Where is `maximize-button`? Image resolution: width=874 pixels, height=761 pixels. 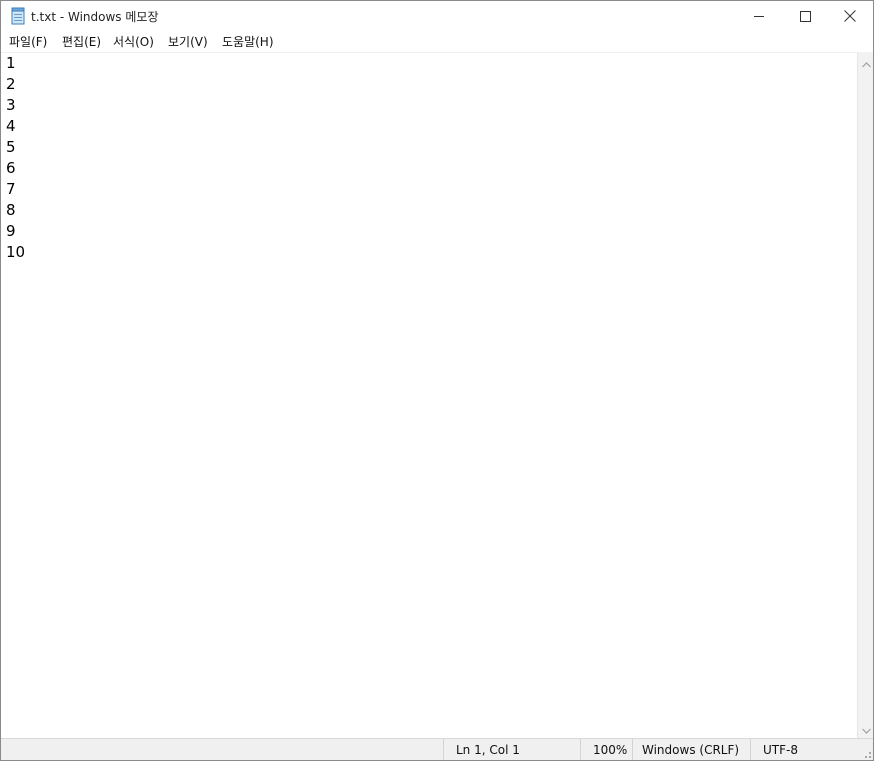 maximize-button is located at coordinates (805, 16).